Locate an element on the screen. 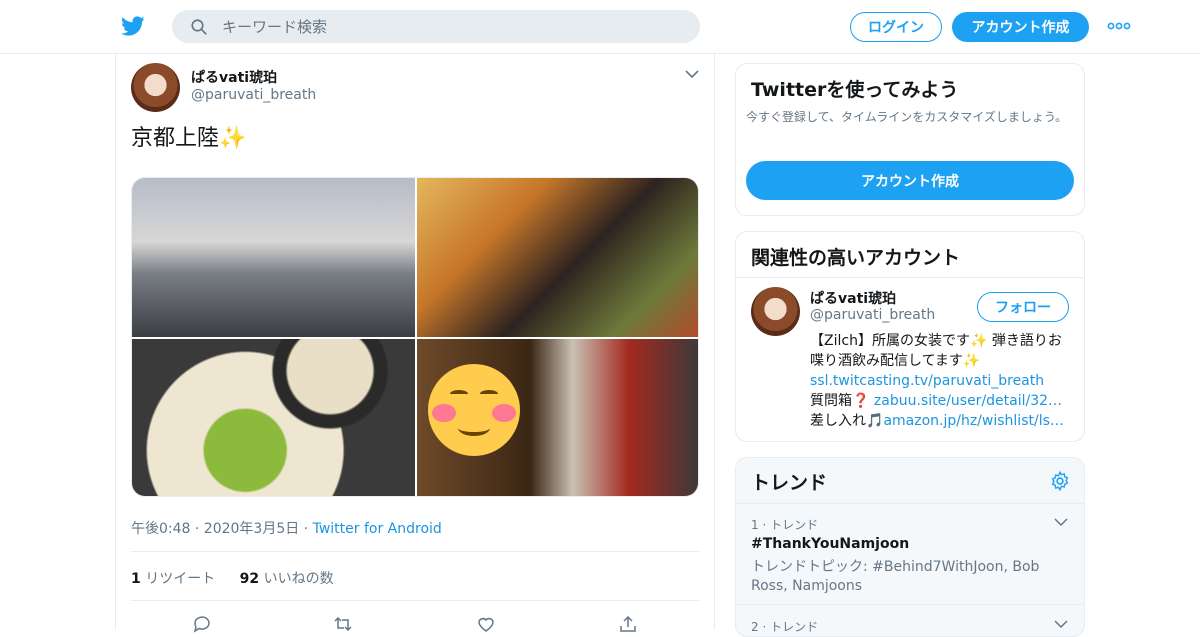 The image size is (1200, 637). bio-link-twitcasting: ssl.twitcasting.tv/paruvati_breath is located at coordinates (927, 381).